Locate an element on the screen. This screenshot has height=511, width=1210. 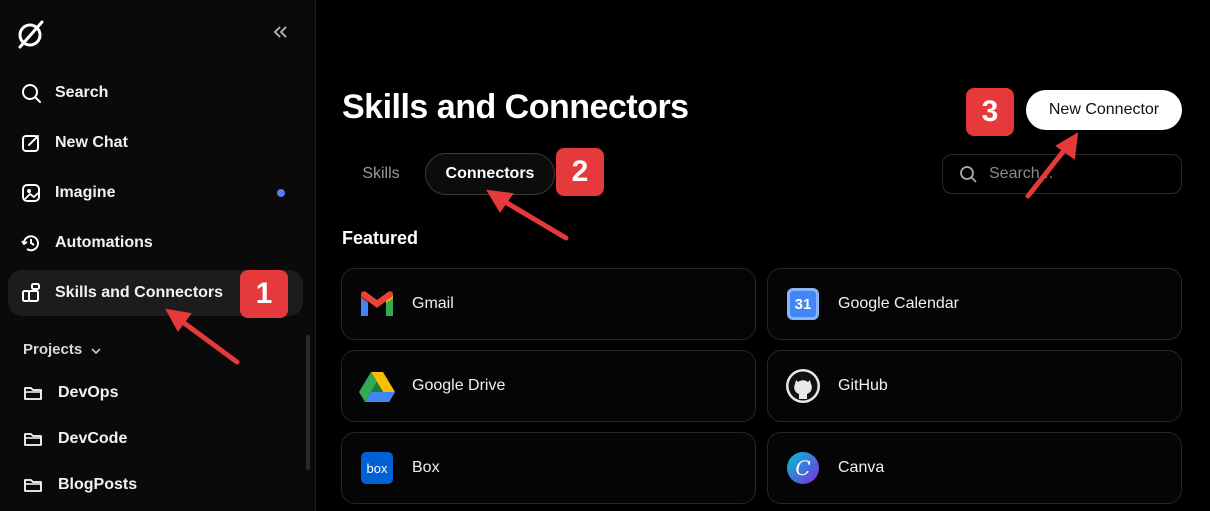
sidebar-item-label: New Chat is located at coordinates (91, 142).